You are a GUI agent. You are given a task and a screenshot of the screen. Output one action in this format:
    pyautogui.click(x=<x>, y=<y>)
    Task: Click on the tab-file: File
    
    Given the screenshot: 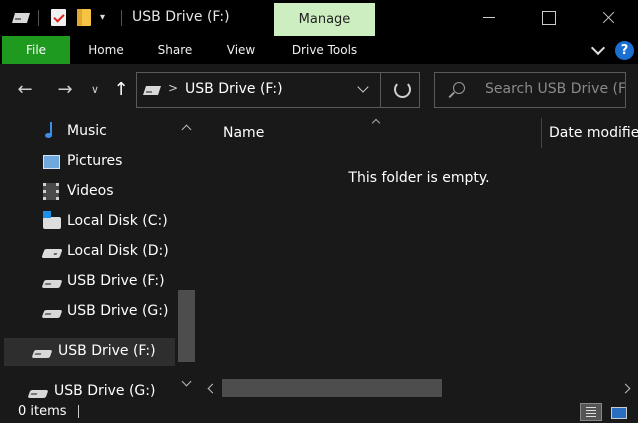 What is the action you would take?
    pyautogui.click(x=36, y=50)
    